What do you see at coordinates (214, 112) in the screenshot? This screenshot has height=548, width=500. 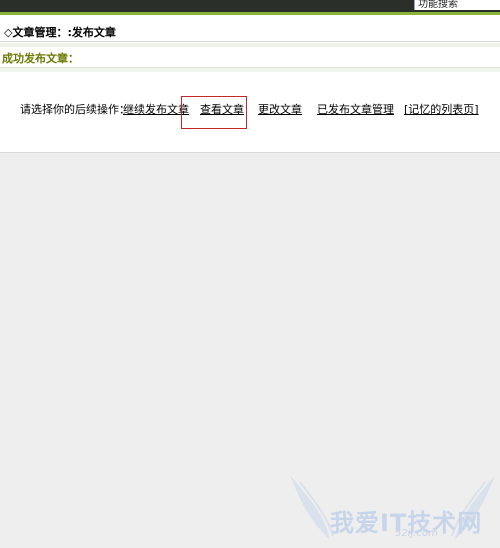 I see `highlight-box` at bounding box center [214, 112].